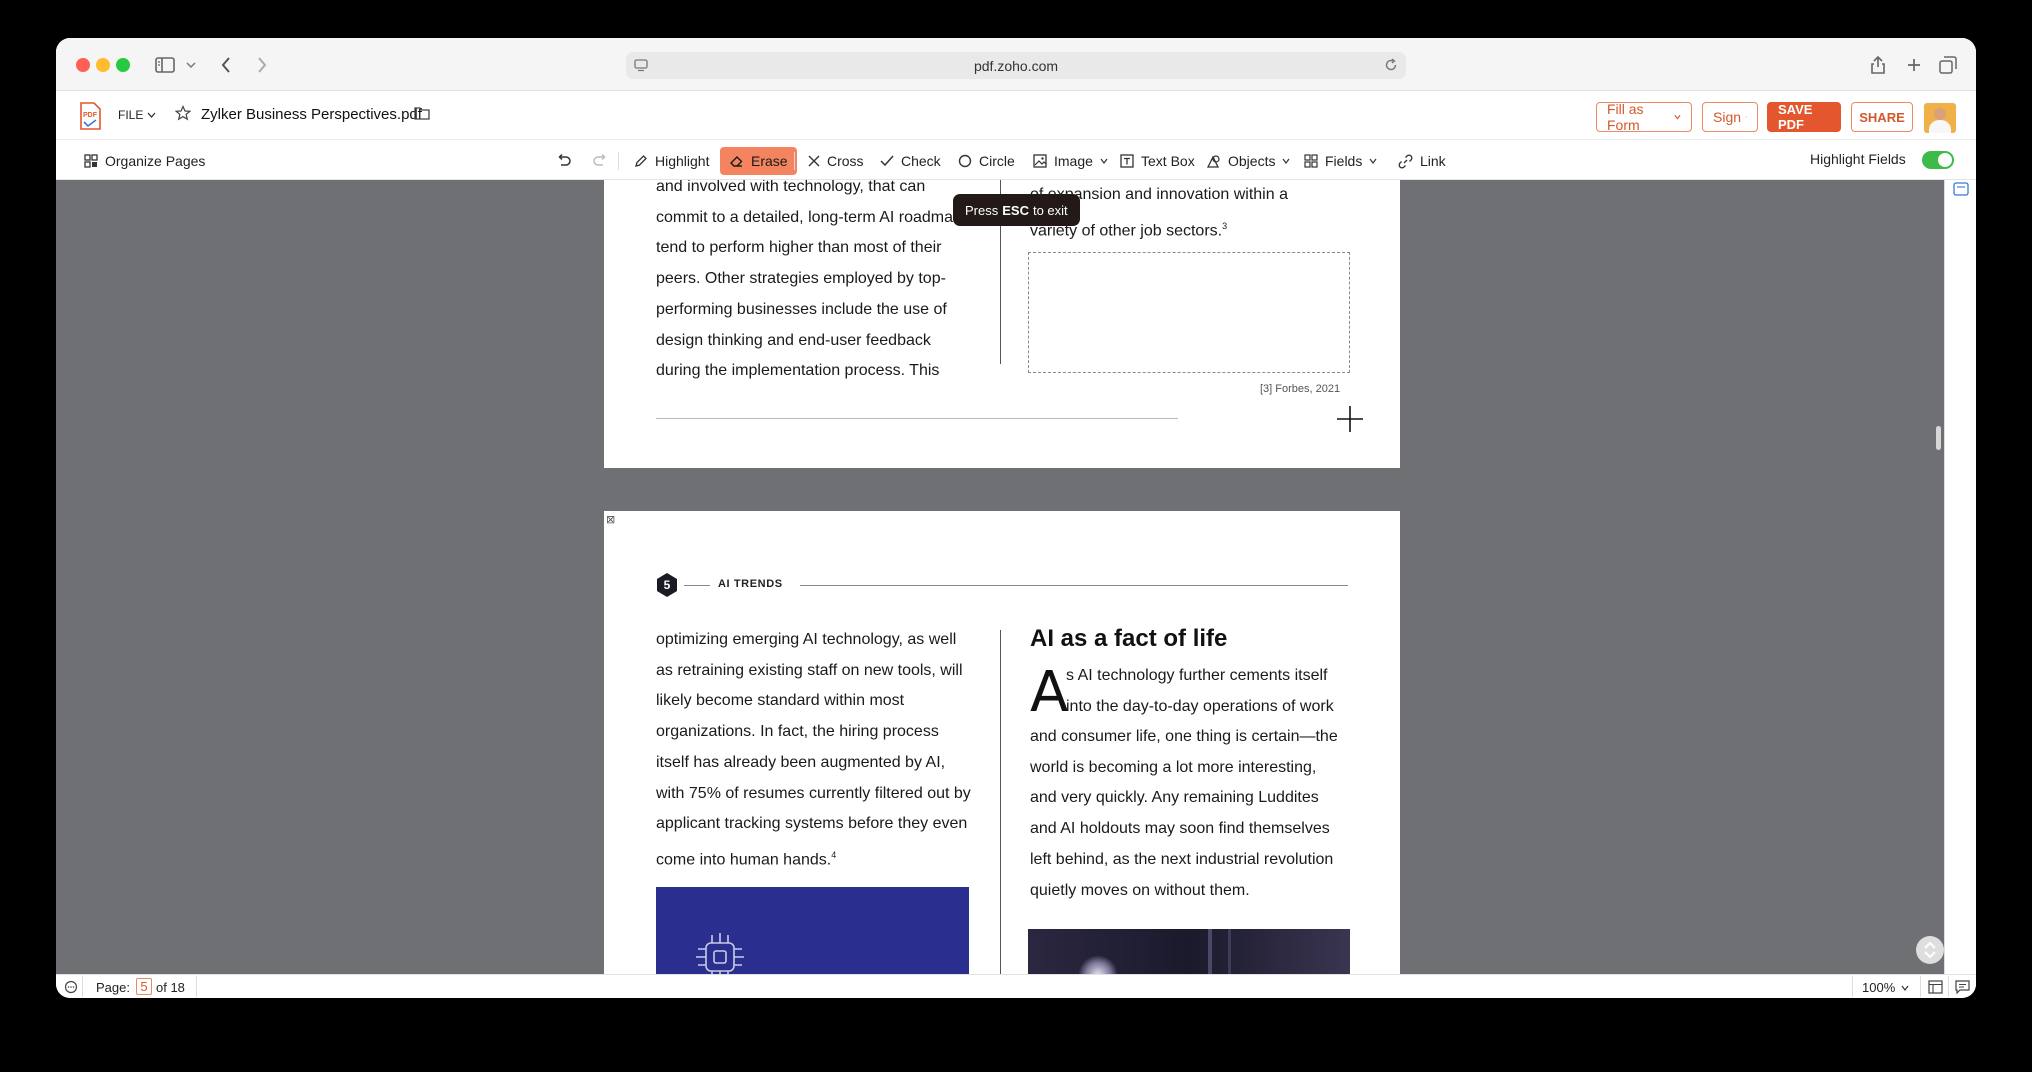 The height and width of the screenshot is (1072, 2032). Describe the element at coordinates (144, 161) in the screenshot. I see `organize-pages-button: Organize Pages` at that location.